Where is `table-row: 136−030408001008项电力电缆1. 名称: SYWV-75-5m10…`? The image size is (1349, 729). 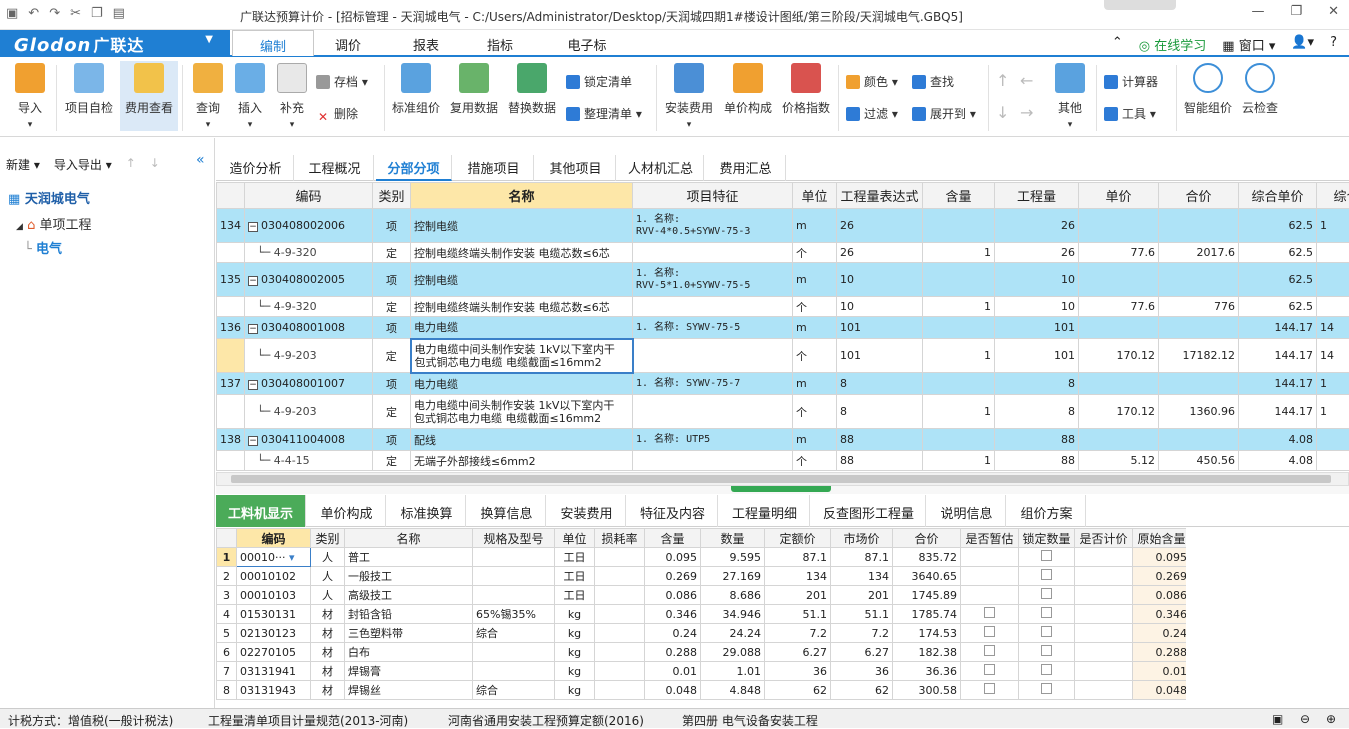
table-row: 136−030408001008项电力电缆1. 名称: SYWV-75-5m10… is located at coordinates (783, 328).